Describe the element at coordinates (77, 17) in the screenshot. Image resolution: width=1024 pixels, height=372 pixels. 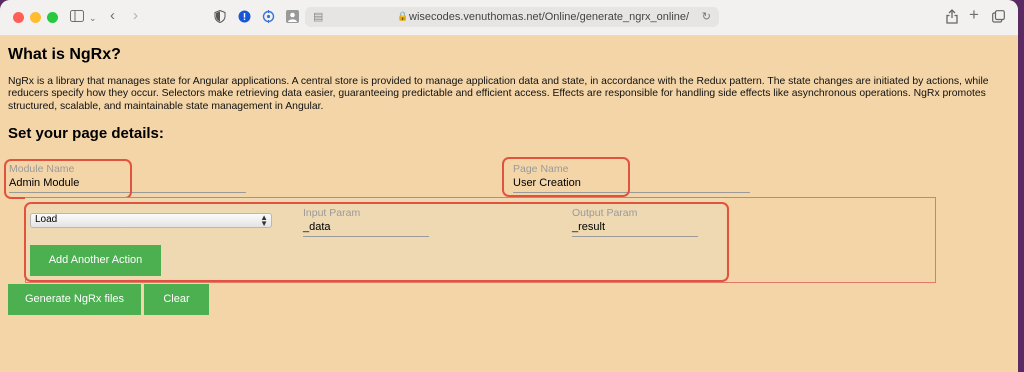
I see `sidebar-icon` at that location.